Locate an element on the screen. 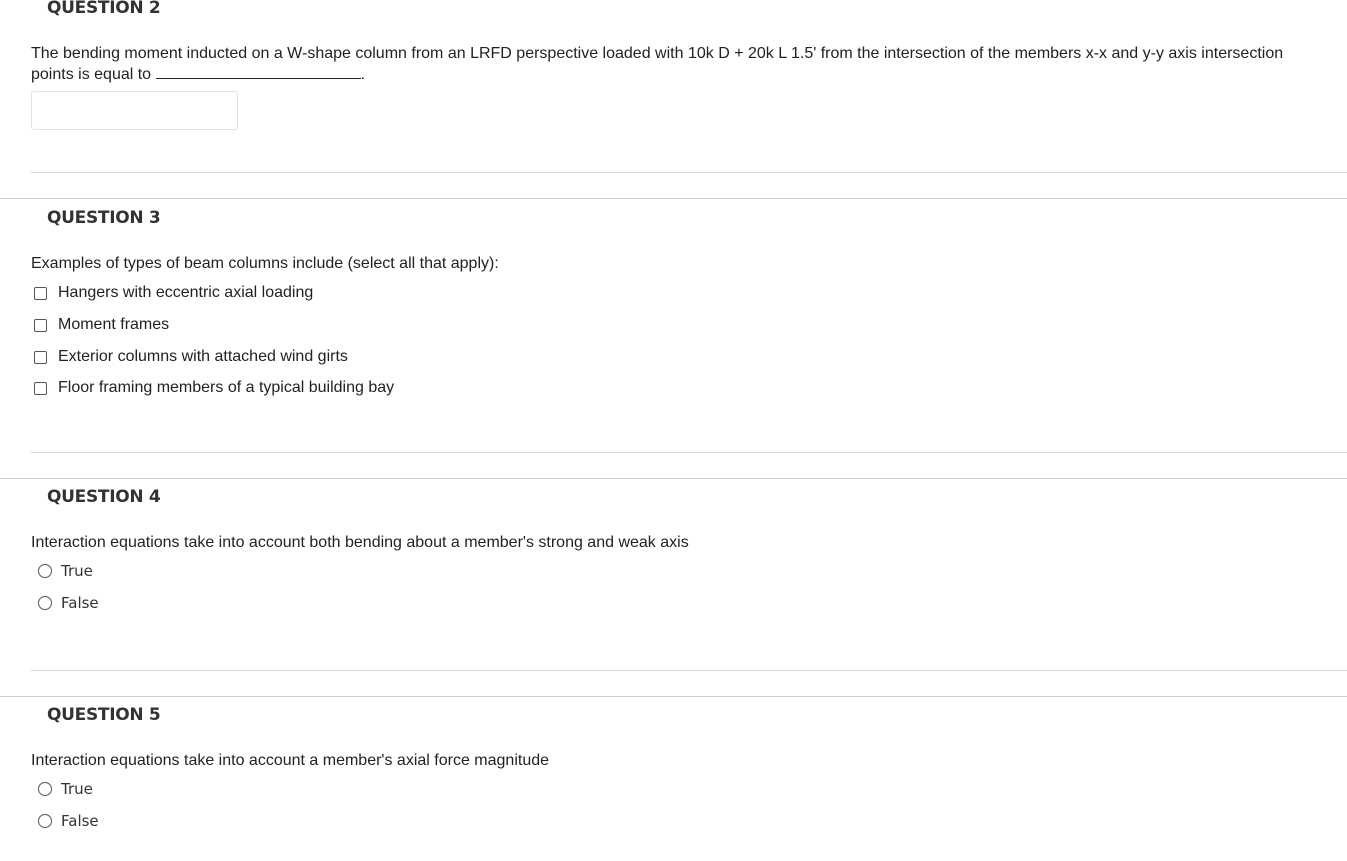  question-3-option-1: Hangers with eccentric axial loading is located at coordinates (156, 293).